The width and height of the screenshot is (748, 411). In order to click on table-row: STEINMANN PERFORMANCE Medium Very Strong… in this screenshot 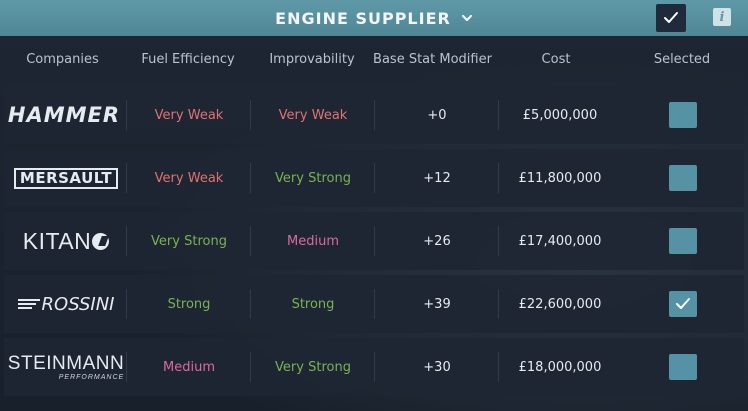, I will do `click(374, 367)`.